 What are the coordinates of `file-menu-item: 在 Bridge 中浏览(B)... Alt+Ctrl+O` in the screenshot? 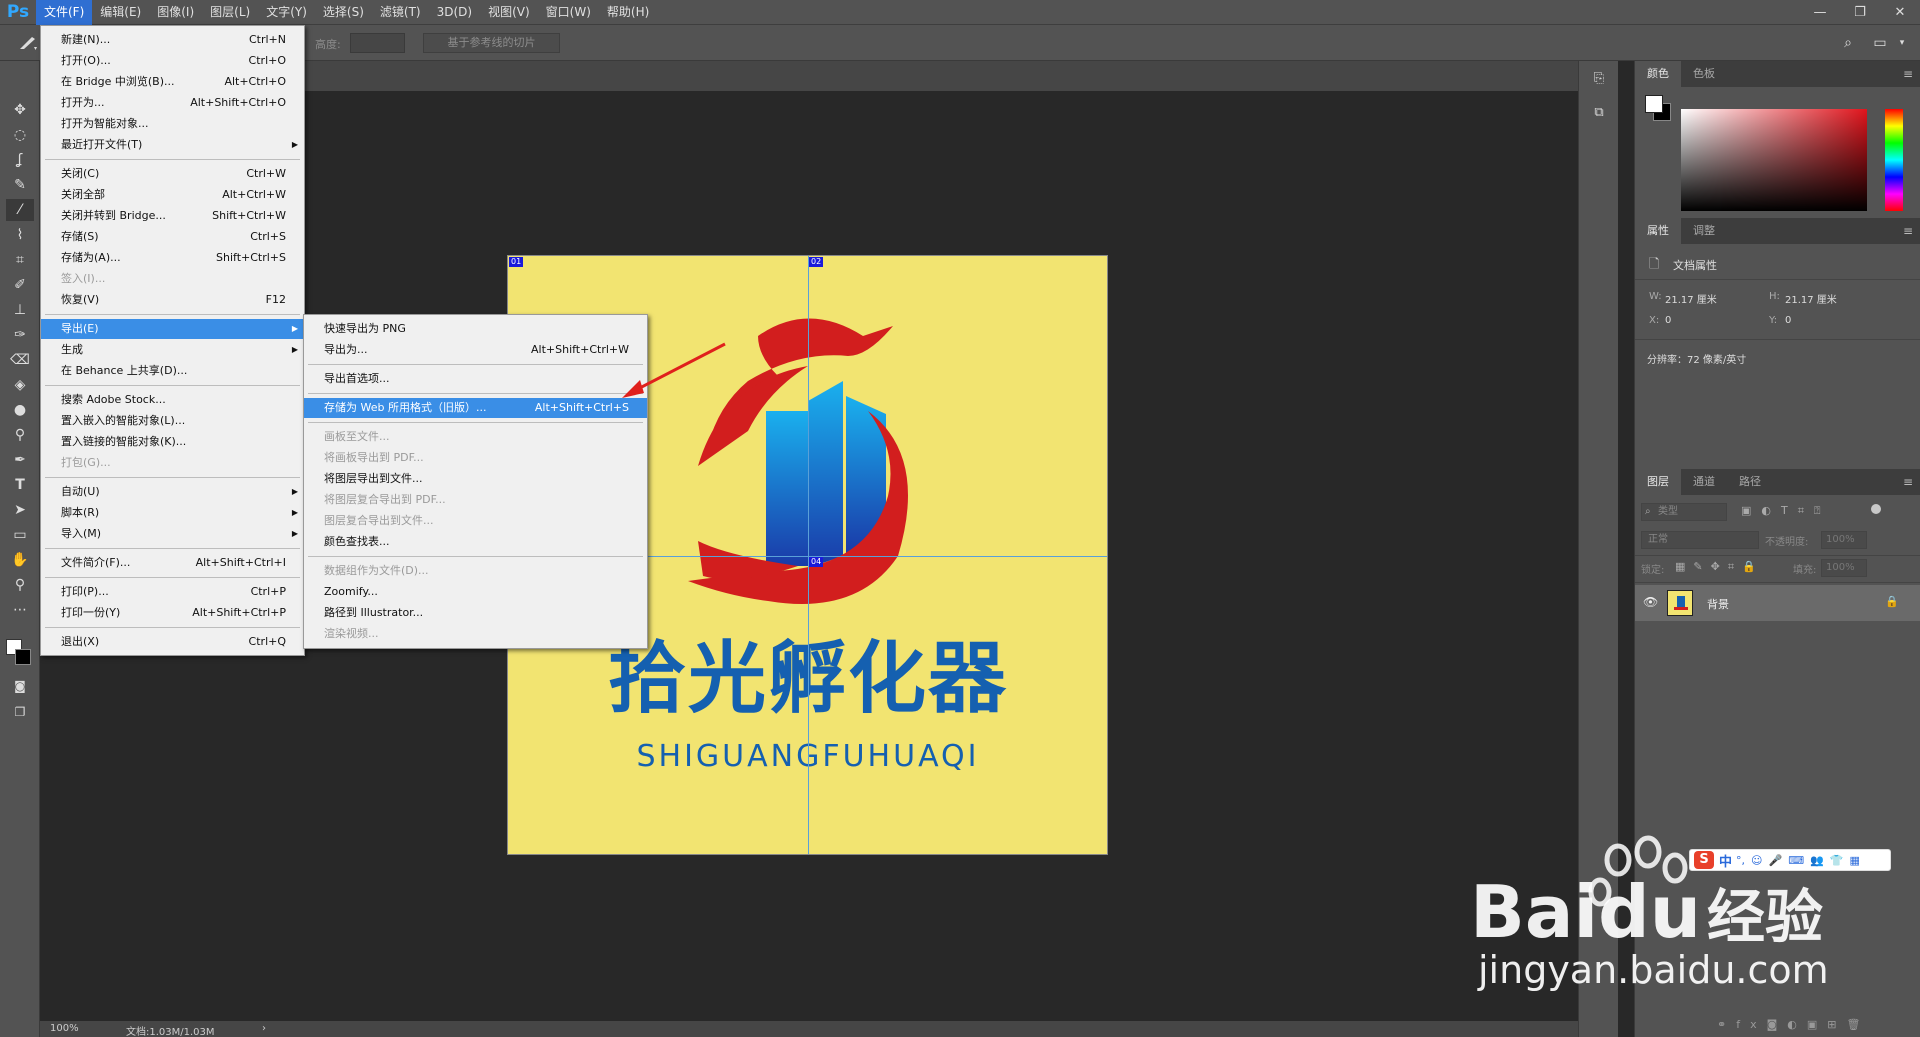 It's located at (172, 82).